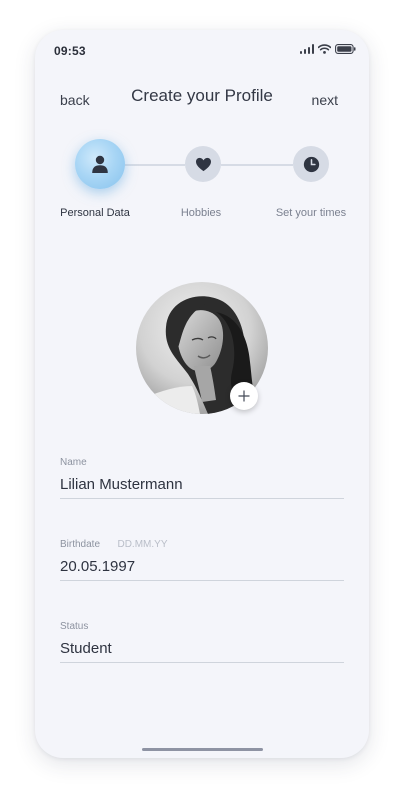 This screenshot has height=803, width=412. I want to click on step-label-hobbies: Hobbies, so click(201, 213).